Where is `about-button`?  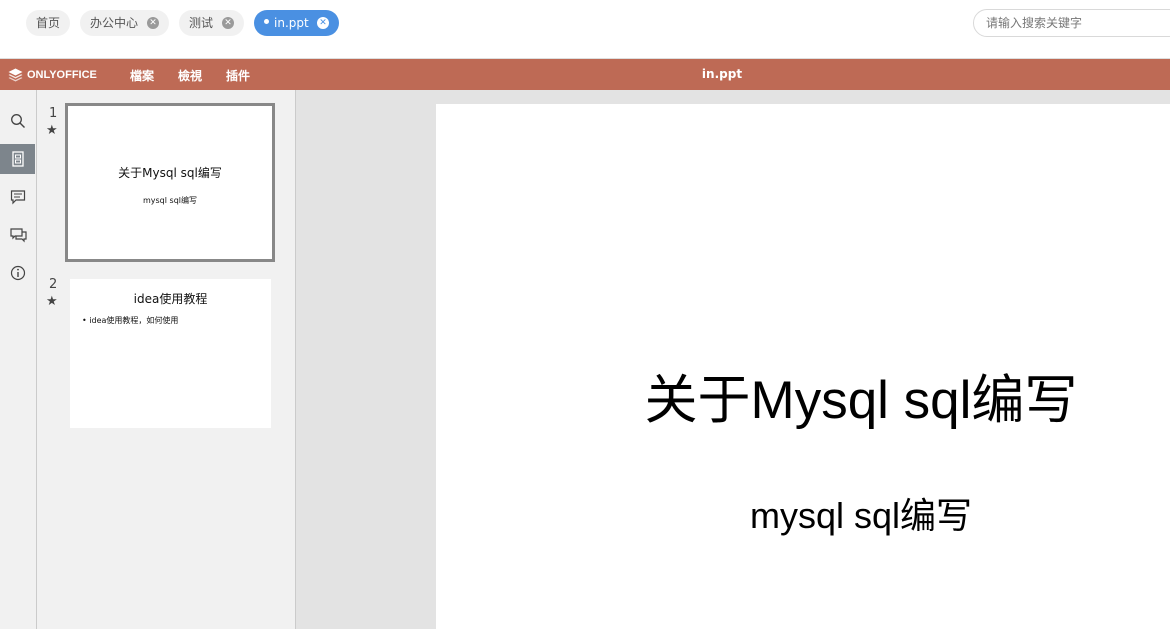 about-button is located at coordinates (18, 273).